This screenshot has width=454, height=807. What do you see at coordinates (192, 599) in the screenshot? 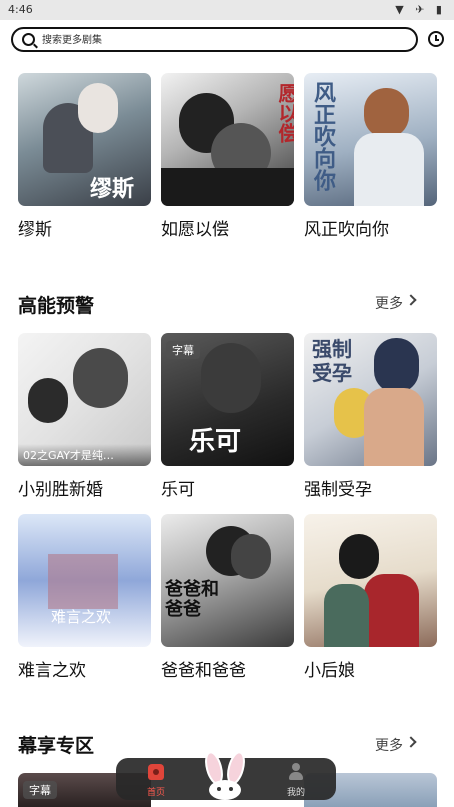
I see `cover-title-text: 爸爸和爸爸` at bounding box center [192, 599].